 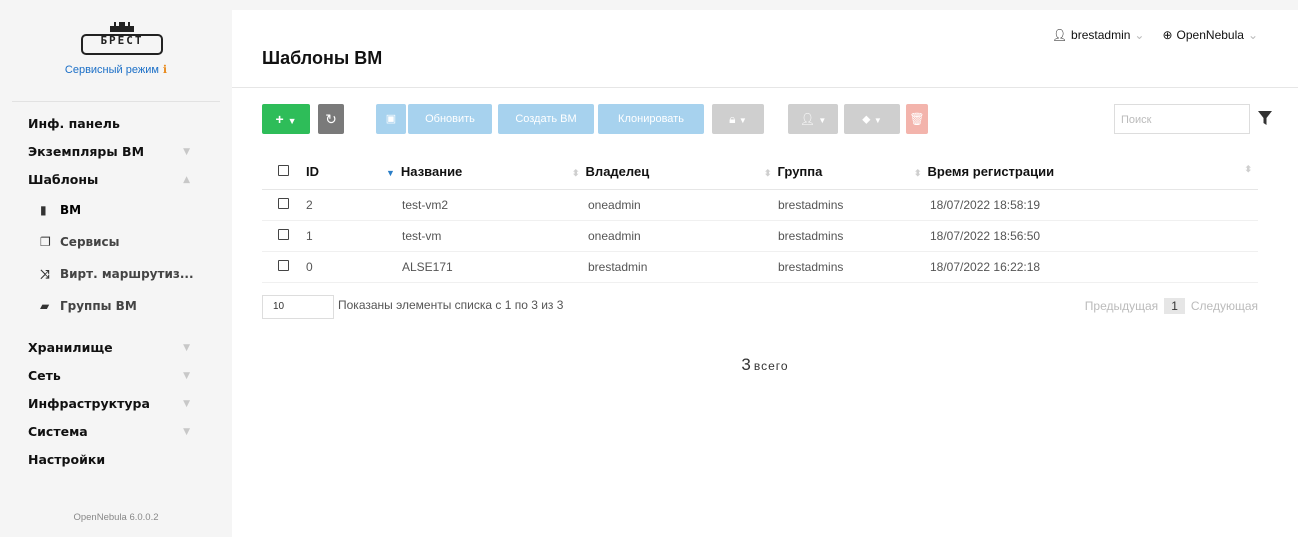 I want to click on sidebar-item-vms: Экземпляры ВМ ▼, so click(x=116, y=152).